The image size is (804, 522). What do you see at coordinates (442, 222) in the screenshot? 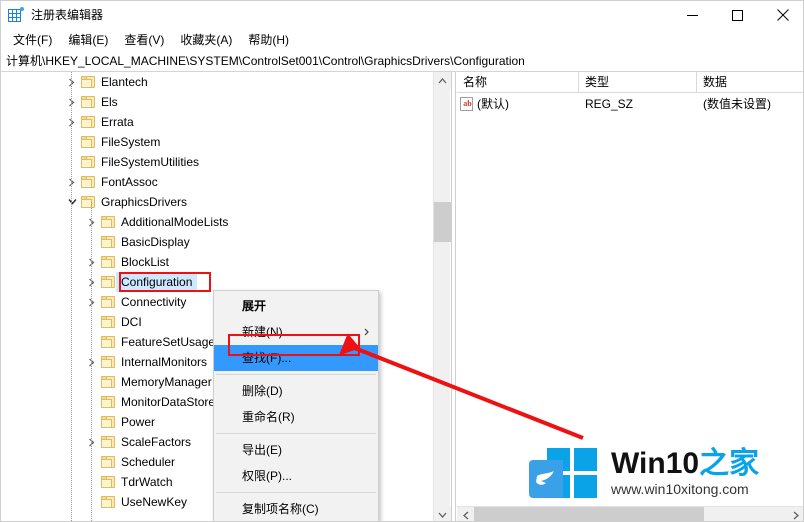
I see `scroll-thumb` at bounding box center [442, 222].